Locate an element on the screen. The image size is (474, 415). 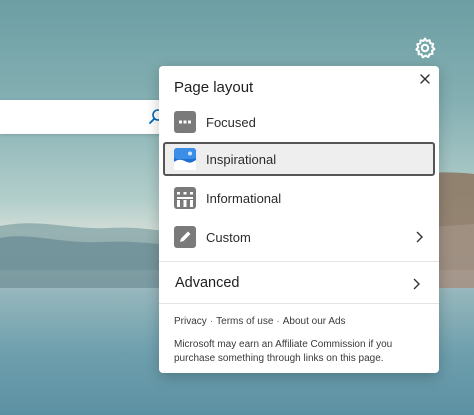
footer-links: Privacy · Terms of use · About our Ads is located at coordinates (260, 321).